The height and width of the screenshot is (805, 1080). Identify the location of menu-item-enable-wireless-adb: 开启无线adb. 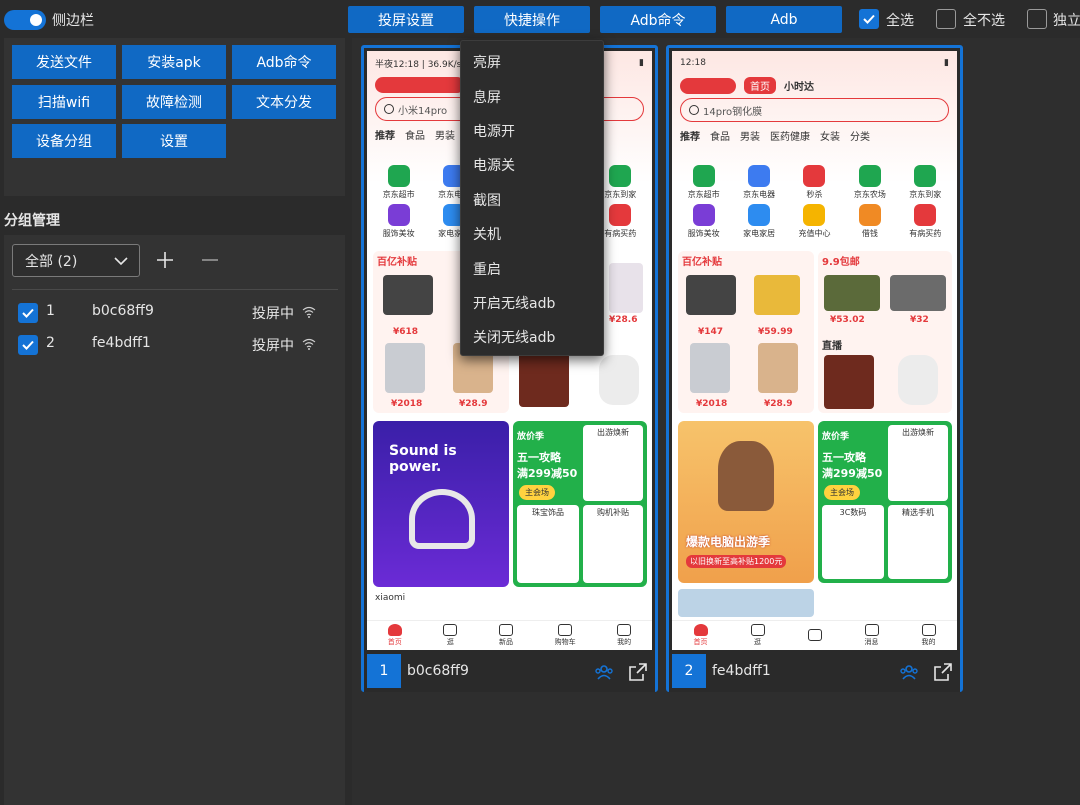
(532, 303).